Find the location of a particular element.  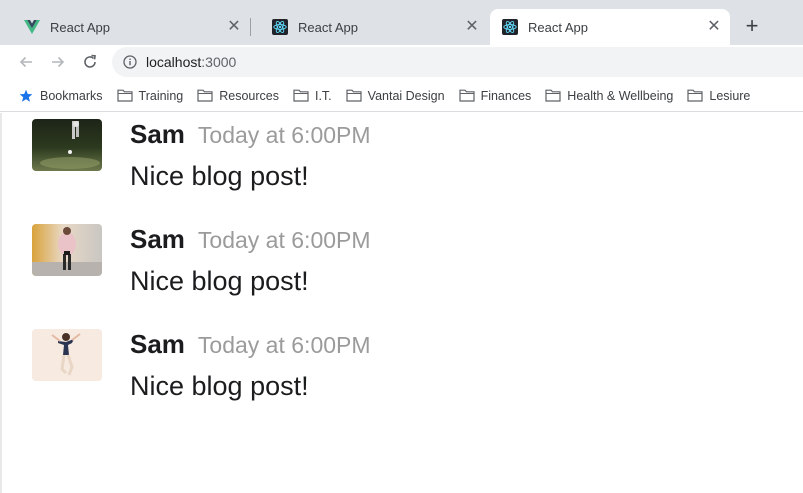

bookmark-label: Lesiure is located at coordinates (730, 95).